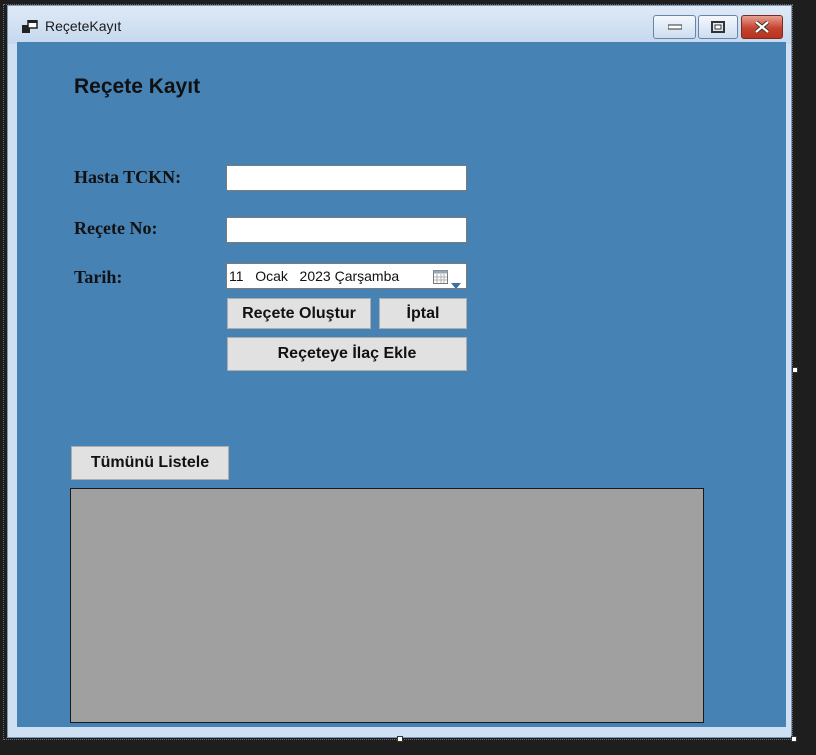 The image size is (816, 755). What do you see at coordinates (30, 26) in the screenshot?
I see `form-icon` at bounding box center [30, 26].